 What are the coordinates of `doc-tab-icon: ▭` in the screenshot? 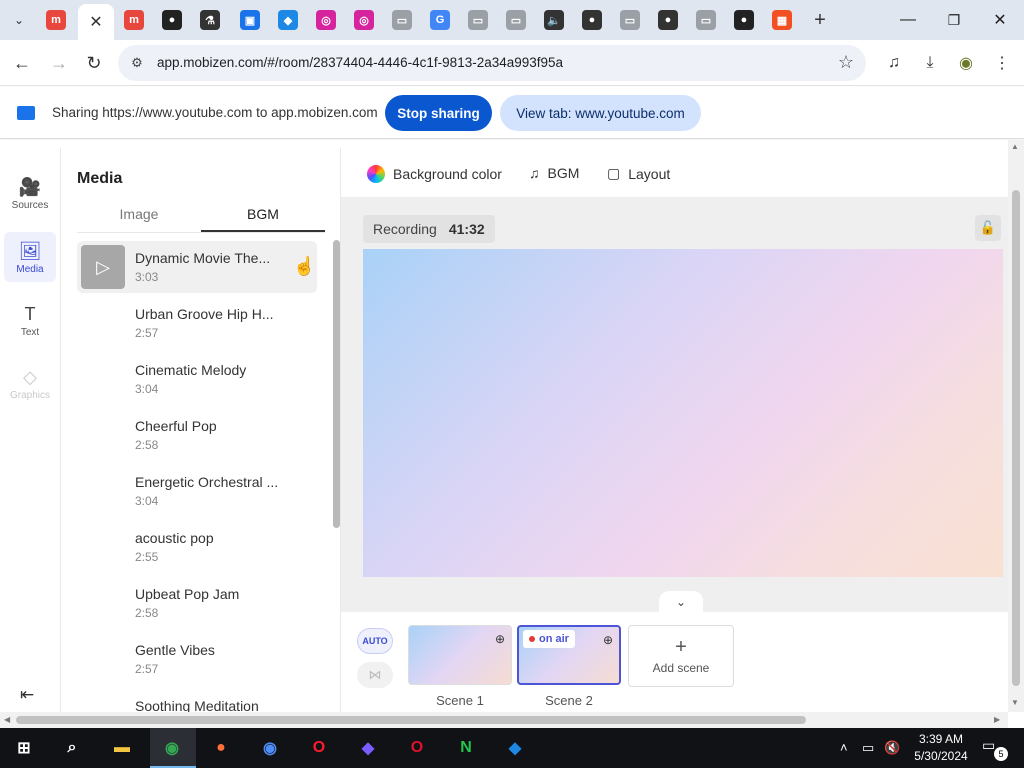 It's located at (402, 20).